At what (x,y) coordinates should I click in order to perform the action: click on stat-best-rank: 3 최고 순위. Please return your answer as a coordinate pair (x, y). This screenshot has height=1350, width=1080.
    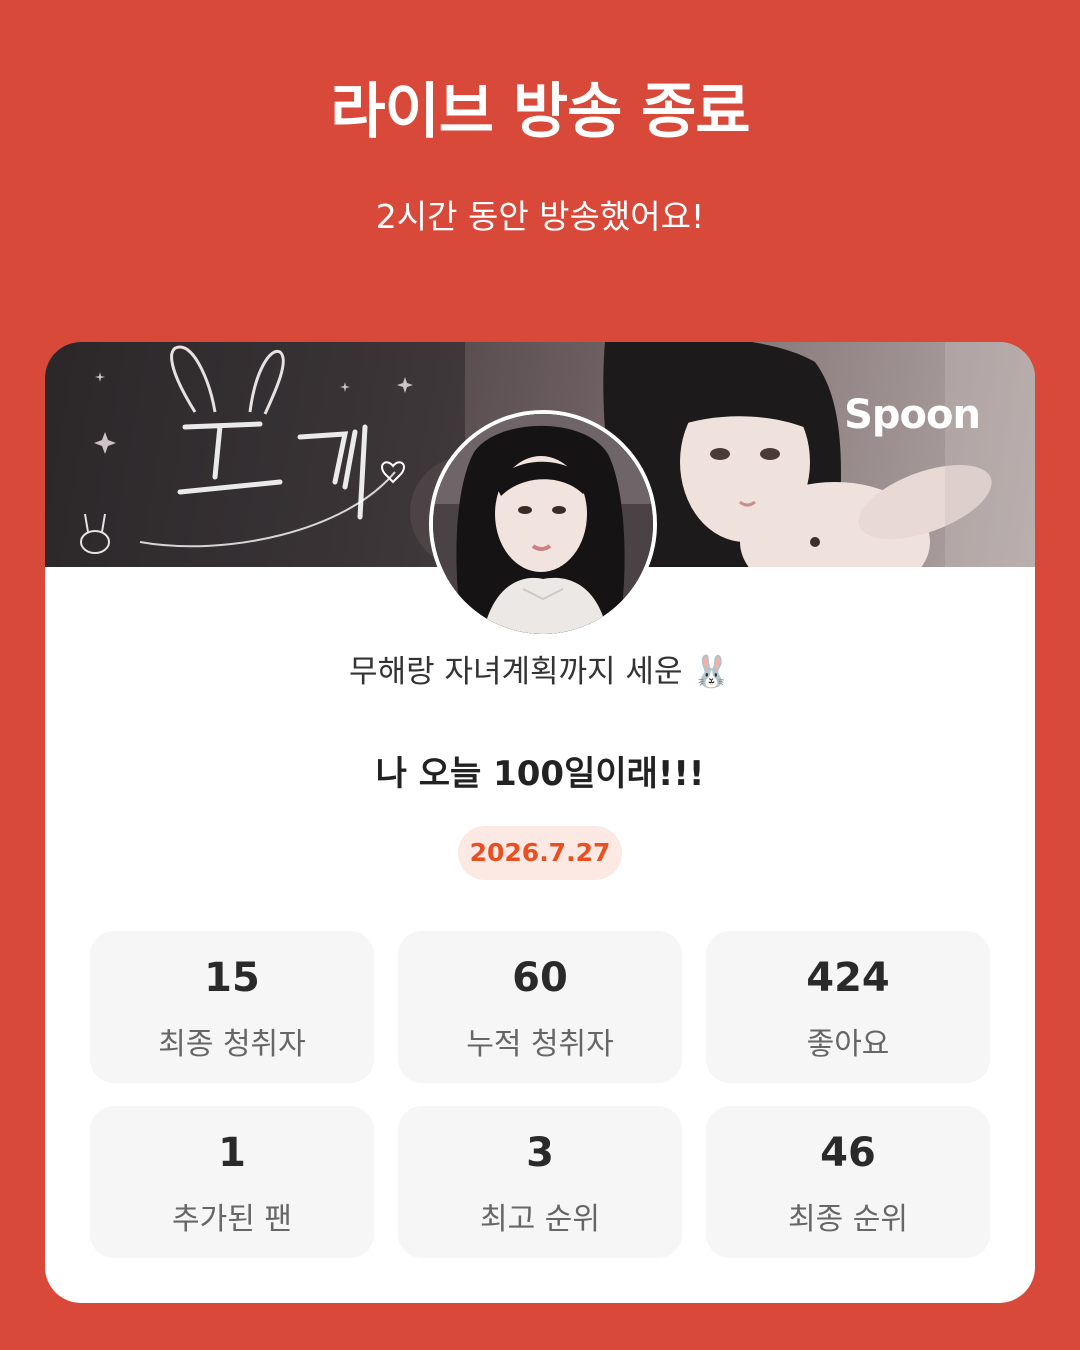
    Looking at the image, I should click on (540, 1182).